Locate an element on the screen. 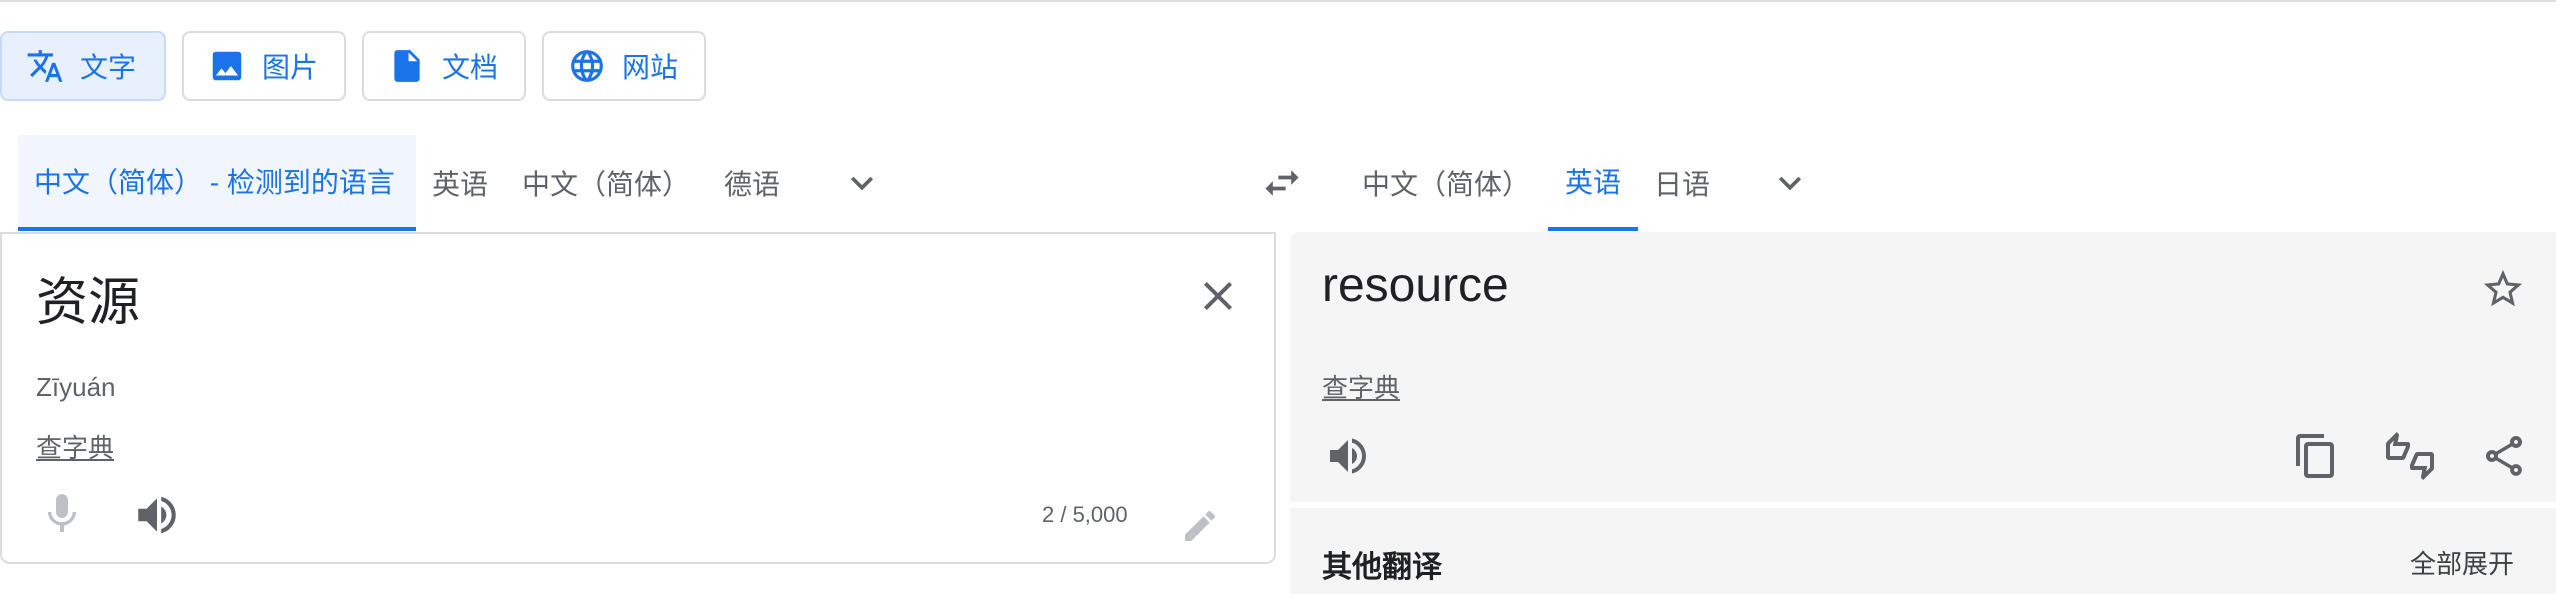  listen-source-button is located at coordinates (157, 515).